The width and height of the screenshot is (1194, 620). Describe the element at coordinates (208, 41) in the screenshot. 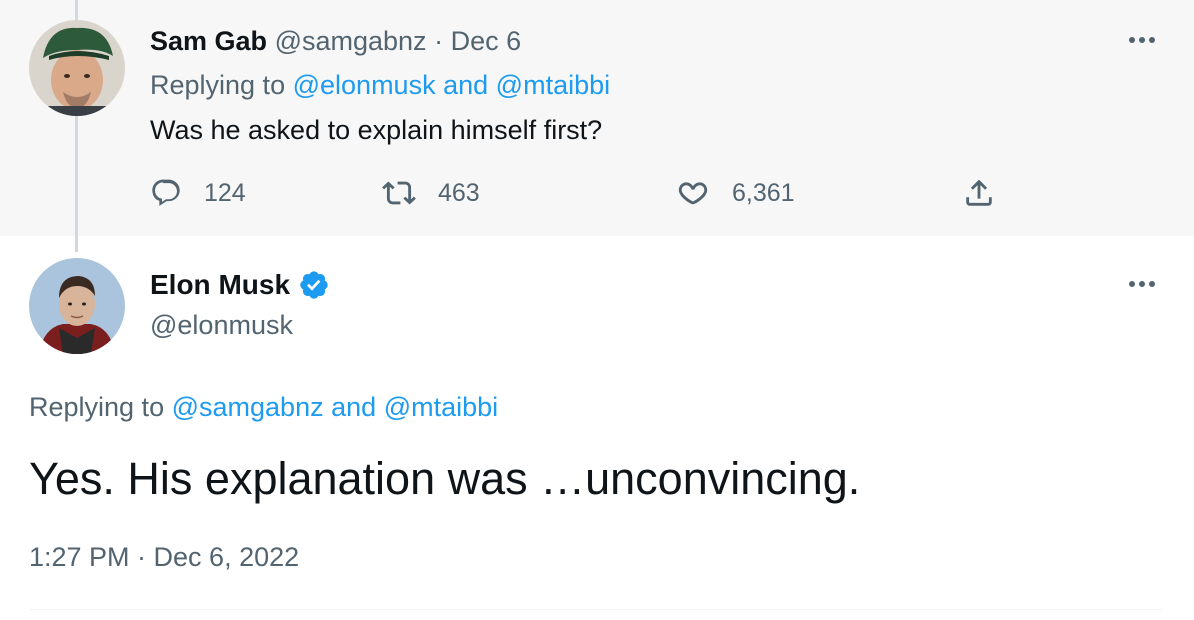

I see `author-name: Sam Gab` at that location.